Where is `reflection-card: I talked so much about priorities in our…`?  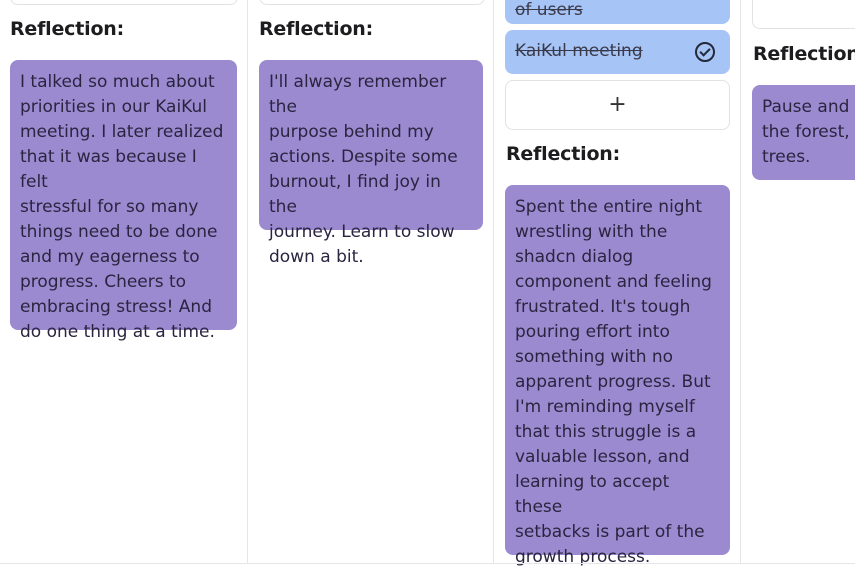
reflection-card: I talked so much about priorities in our… is located at coordinates (123, 201).